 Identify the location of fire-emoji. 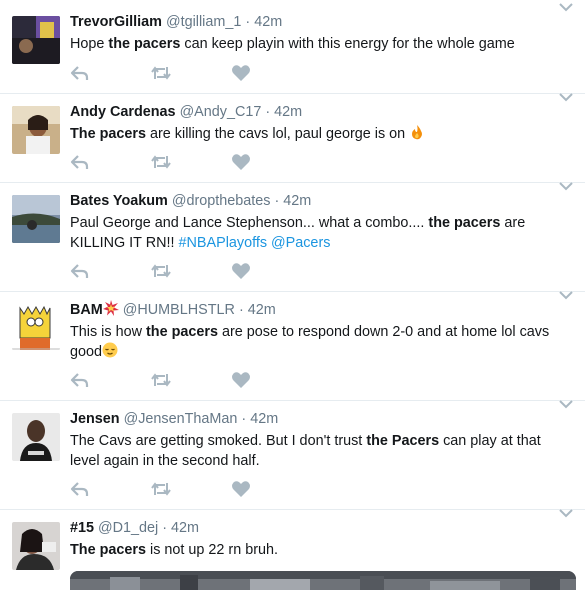
(417, 132).